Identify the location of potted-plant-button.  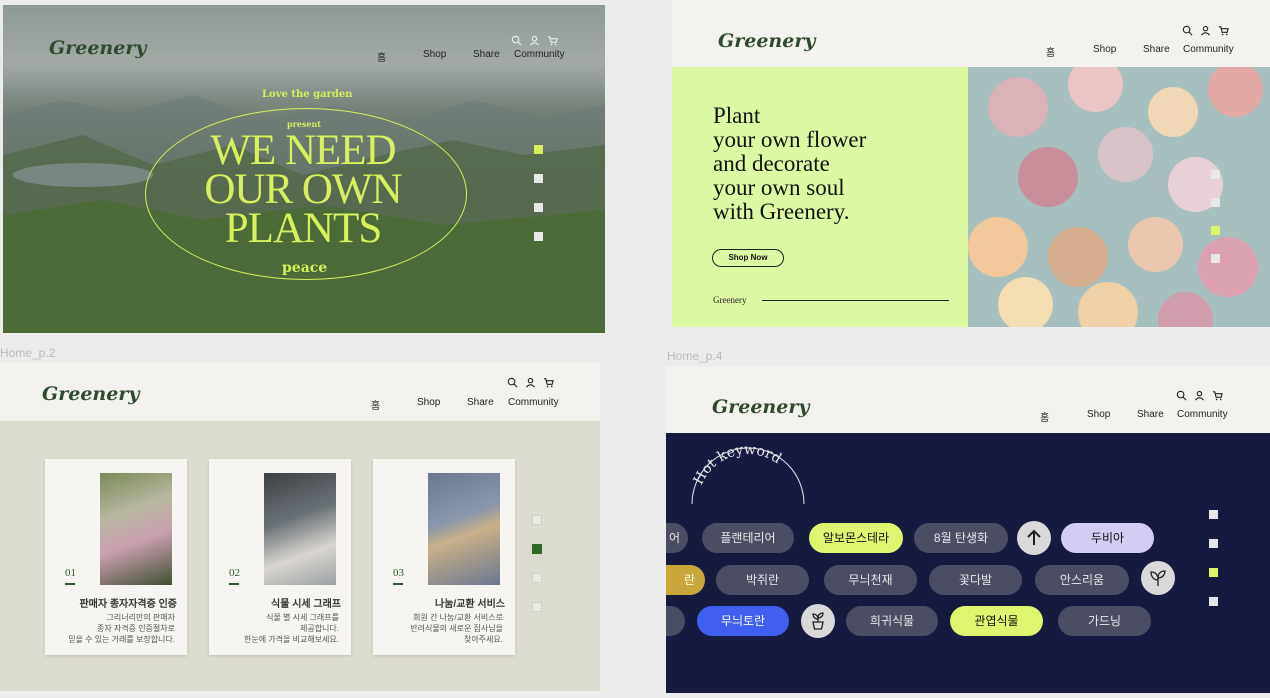
(818, 621).